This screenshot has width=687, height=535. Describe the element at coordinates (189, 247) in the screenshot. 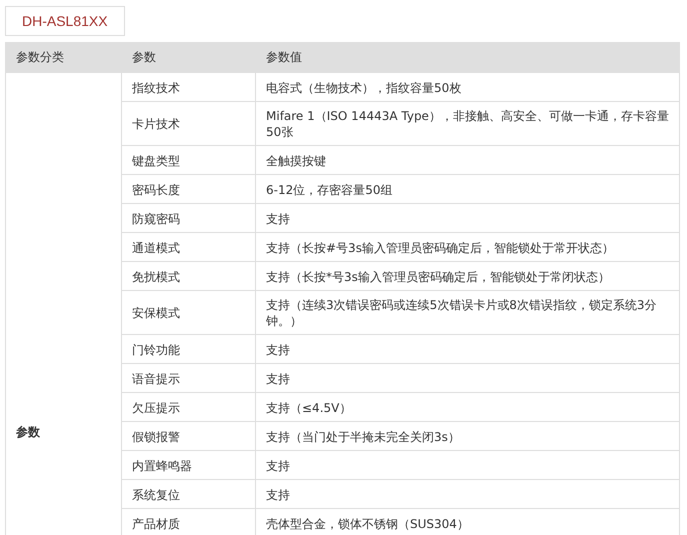

I see `table-cell: 通道模式` at that location.